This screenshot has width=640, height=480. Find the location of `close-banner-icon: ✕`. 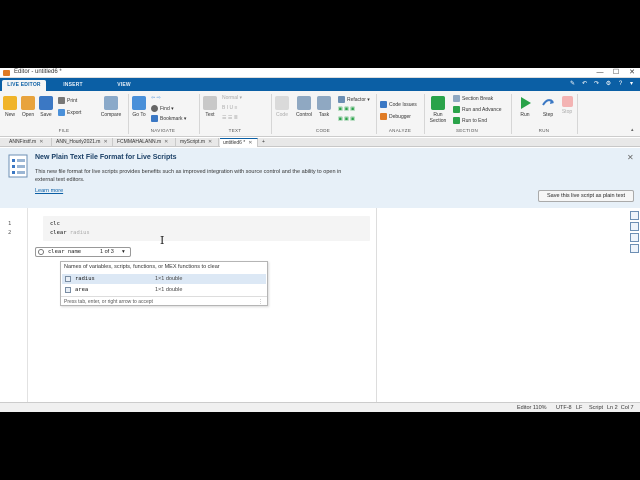

close-banner-icon: ✕ is located at coordinates (630, 157).